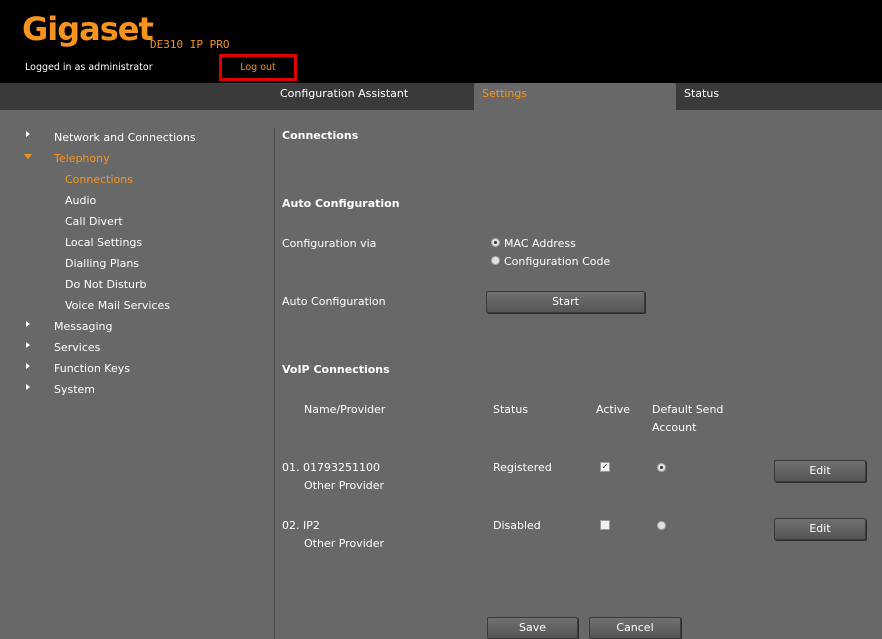 This screenshot has height=639, width=882. What do you see at coordinates (605, 525) in the screenshot?
I see `active-checkbox` at bounding box center [605, 525].